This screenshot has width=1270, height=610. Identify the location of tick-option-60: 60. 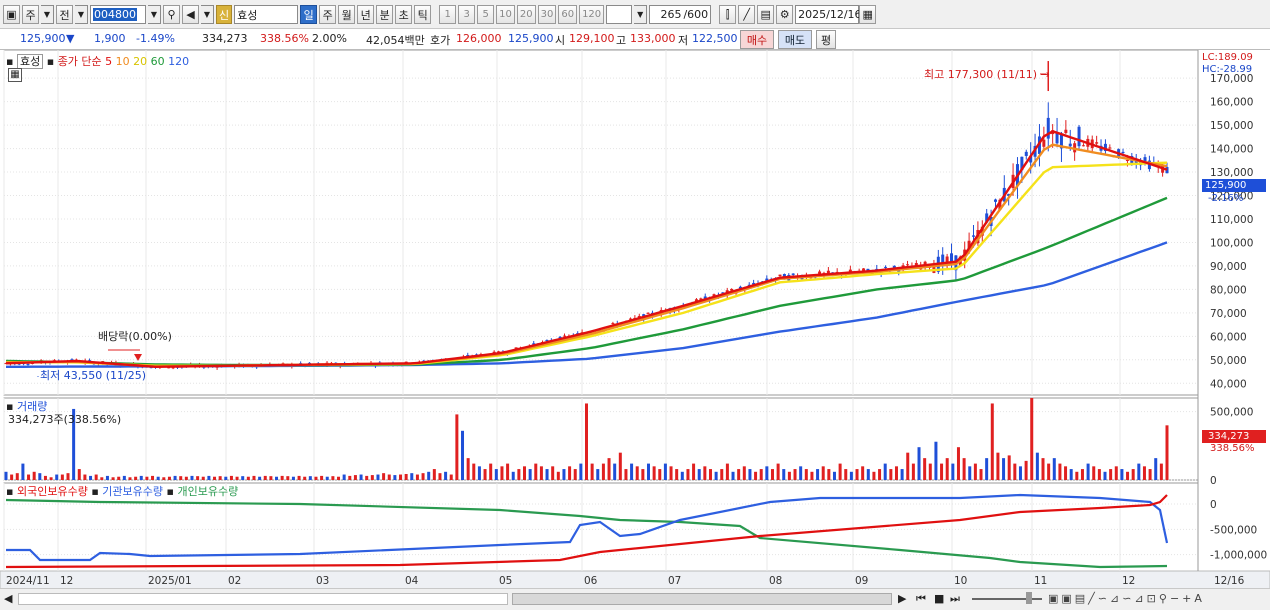
(568, 14).